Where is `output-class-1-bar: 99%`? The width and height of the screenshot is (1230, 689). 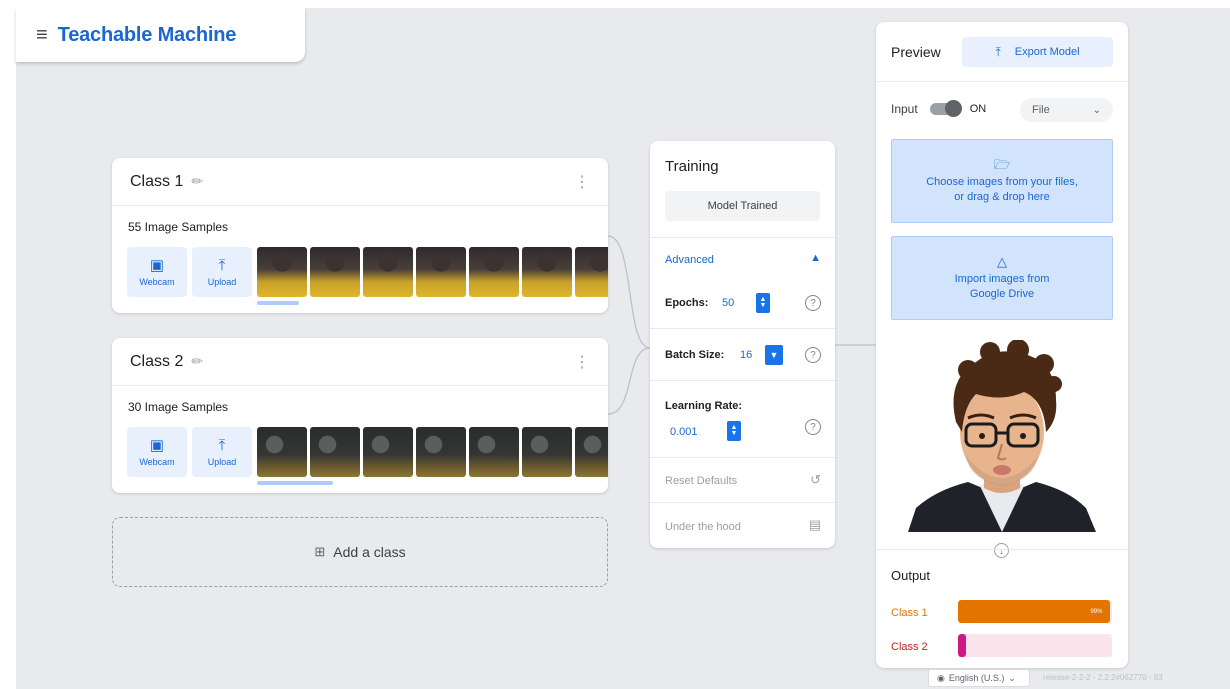
output-class-1-bar: 99% is located at coordinates (1035, 611).